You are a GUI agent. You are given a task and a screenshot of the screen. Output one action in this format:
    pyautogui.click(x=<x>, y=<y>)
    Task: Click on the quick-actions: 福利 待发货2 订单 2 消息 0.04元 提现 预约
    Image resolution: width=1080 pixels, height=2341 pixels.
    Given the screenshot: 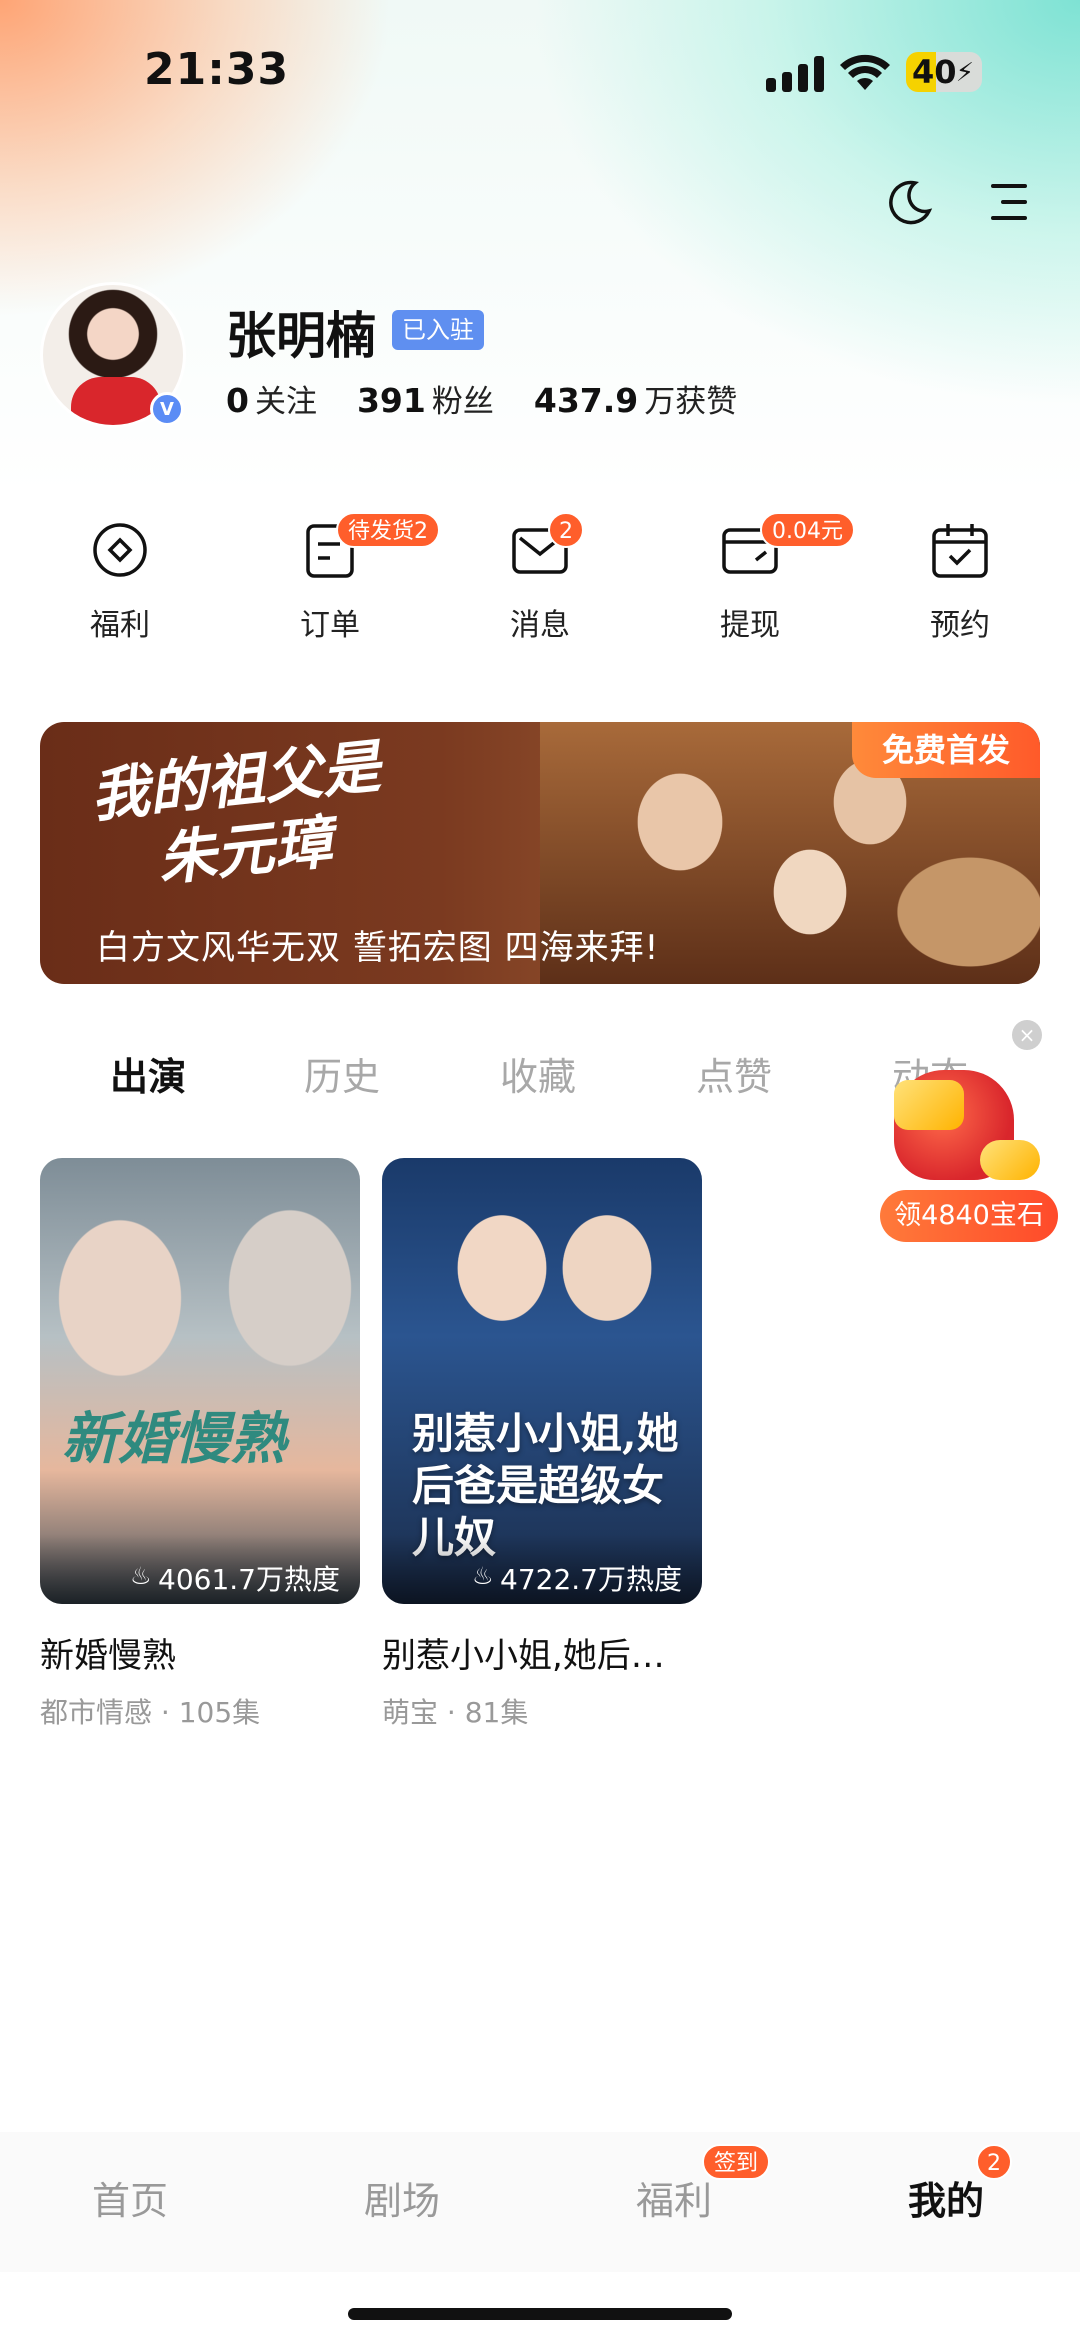 What is the action you would take?
    pyautogui.click(x=540, y=581)
    